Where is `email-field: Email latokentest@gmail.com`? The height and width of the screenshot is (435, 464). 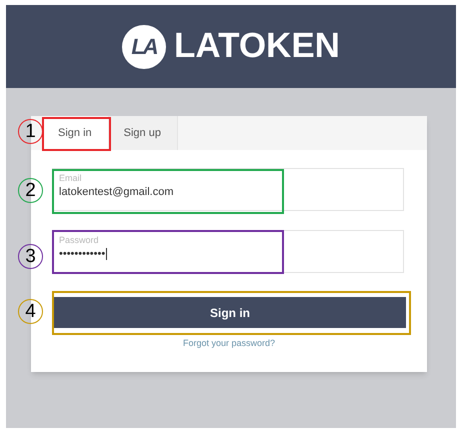
email-field: Email latokentest@gmail.com is located at coordinates (228, 189).